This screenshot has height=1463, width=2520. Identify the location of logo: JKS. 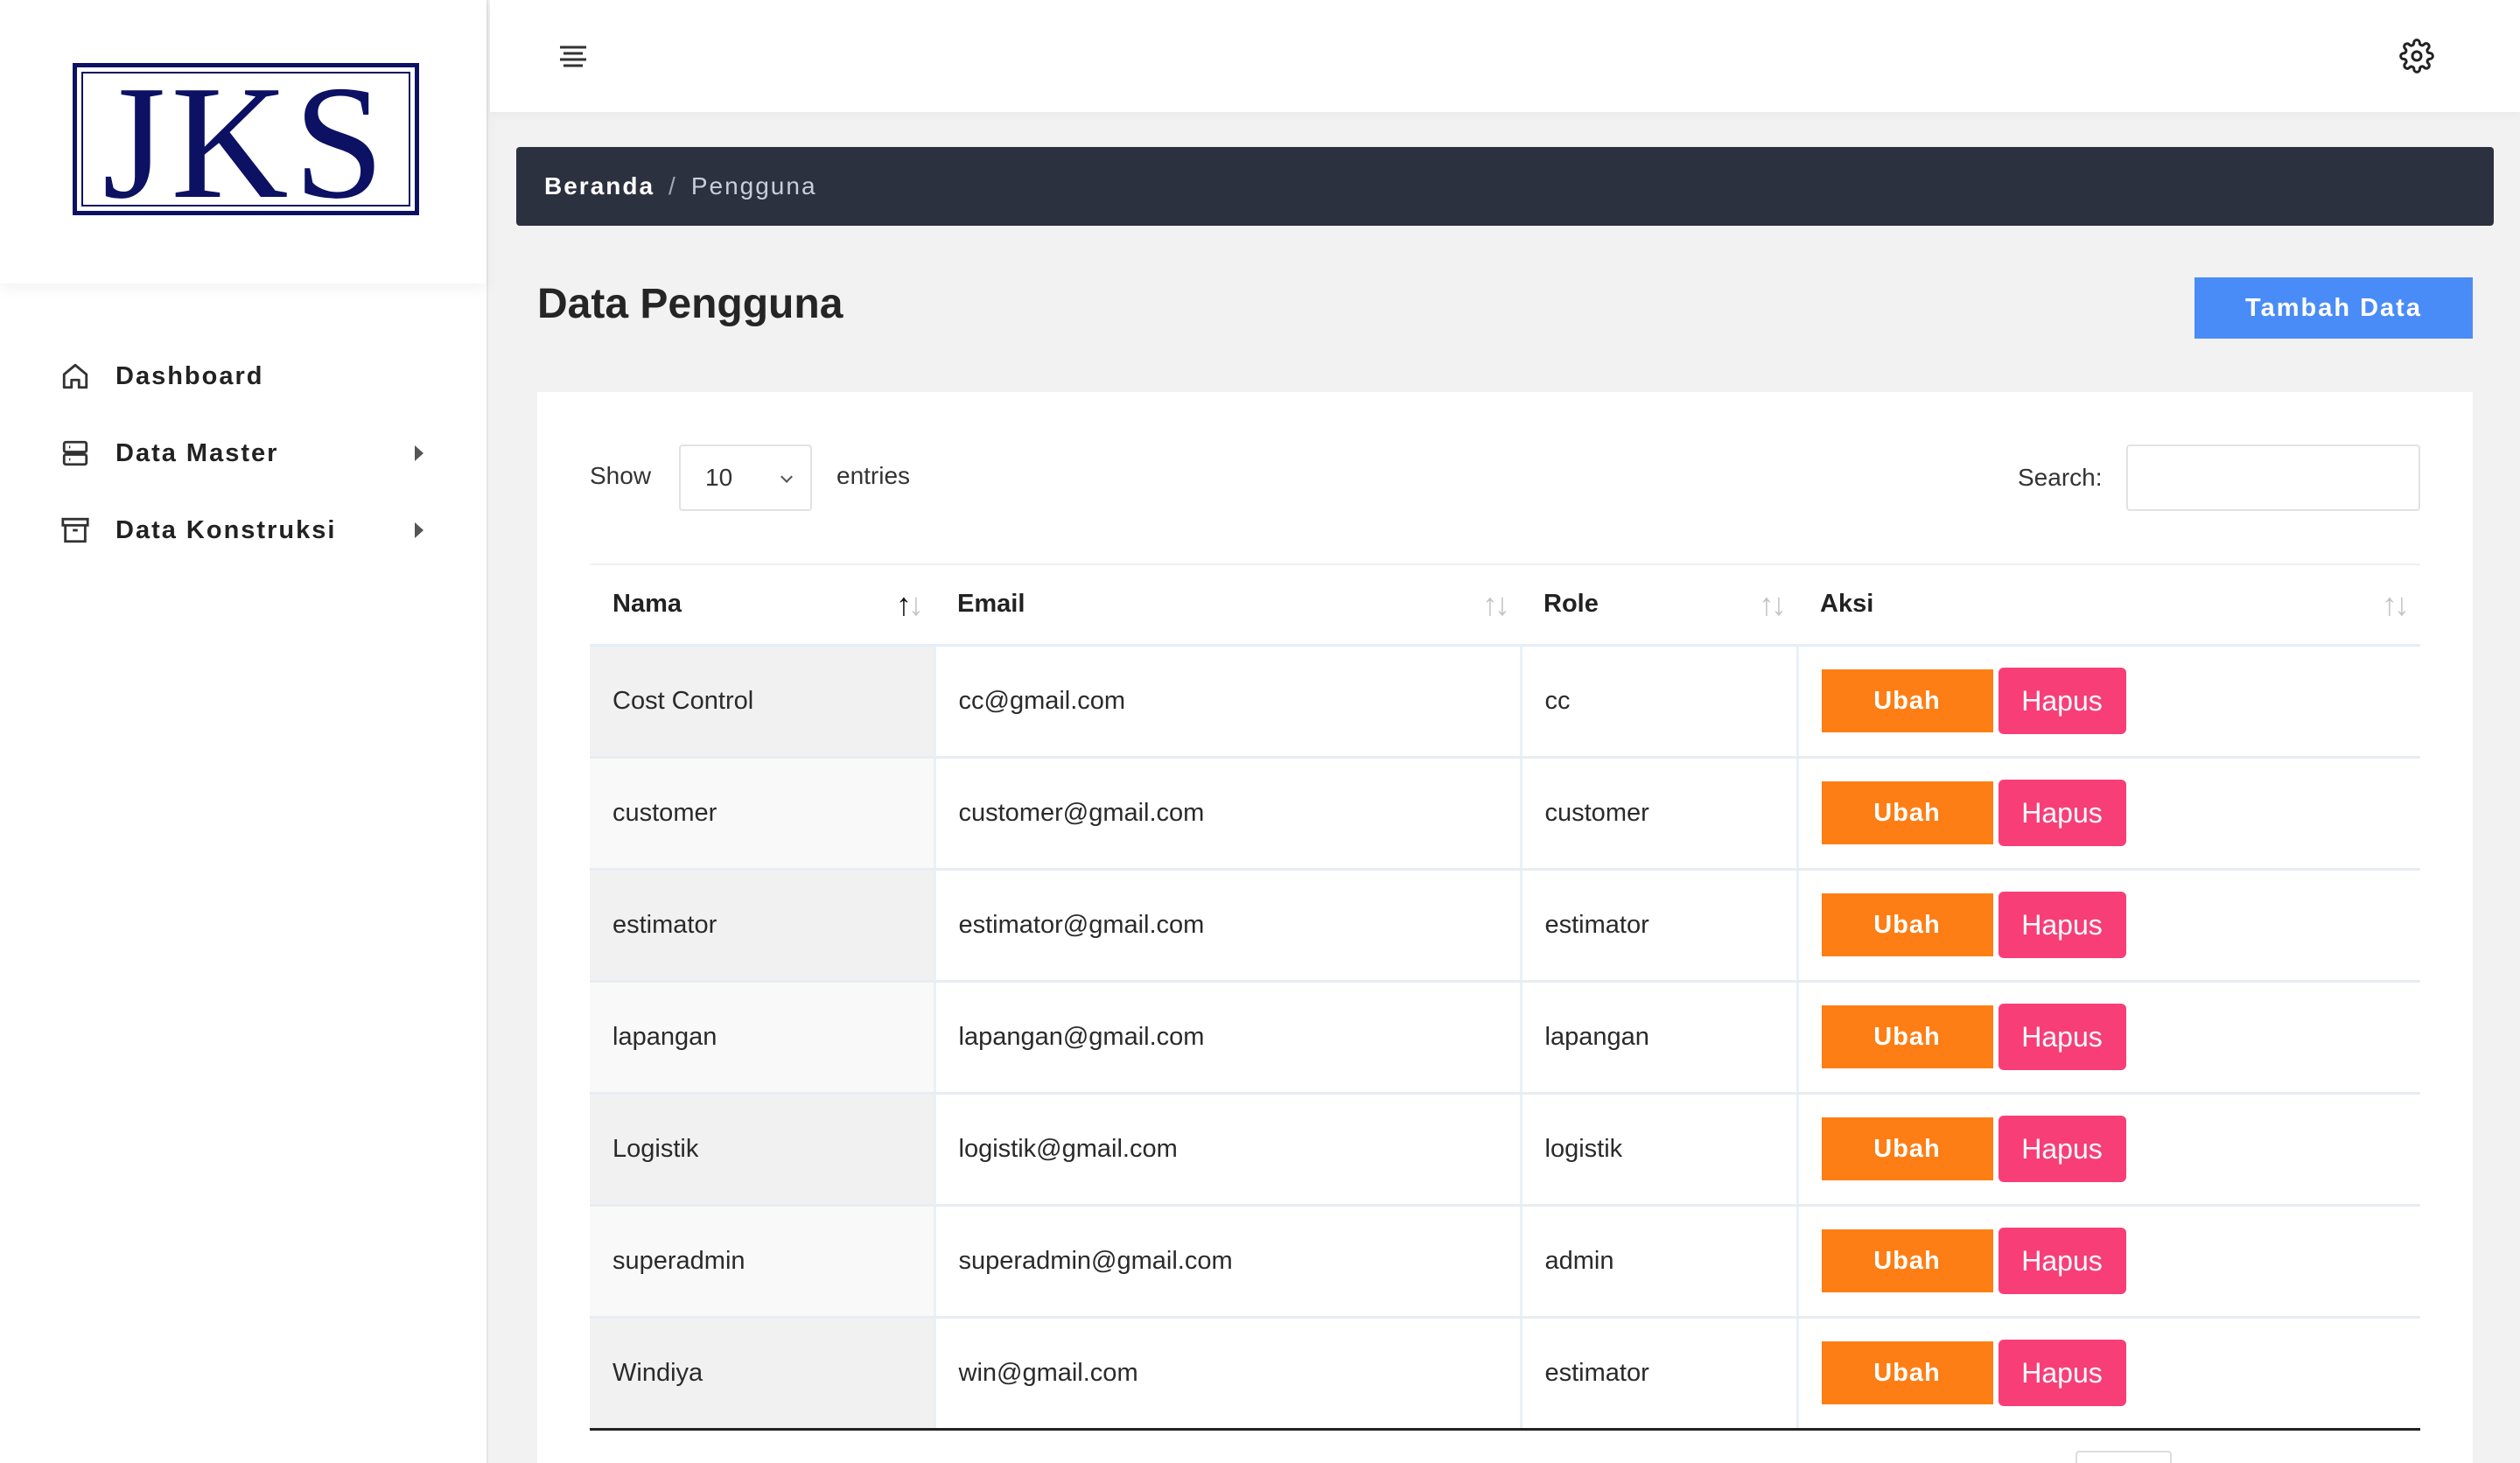
(246, 142).